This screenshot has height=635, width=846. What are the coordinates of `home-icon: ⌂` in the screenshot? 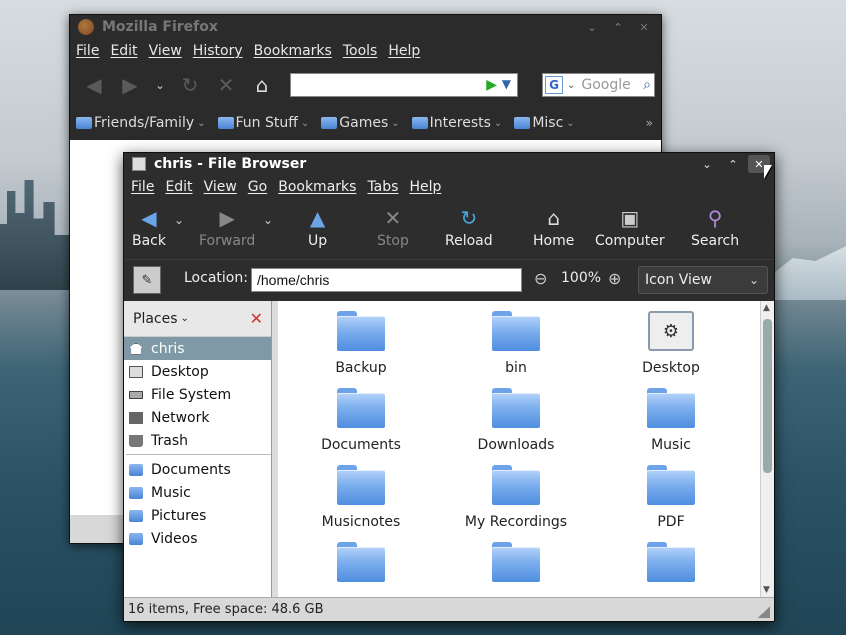 It's located at (262, 85).